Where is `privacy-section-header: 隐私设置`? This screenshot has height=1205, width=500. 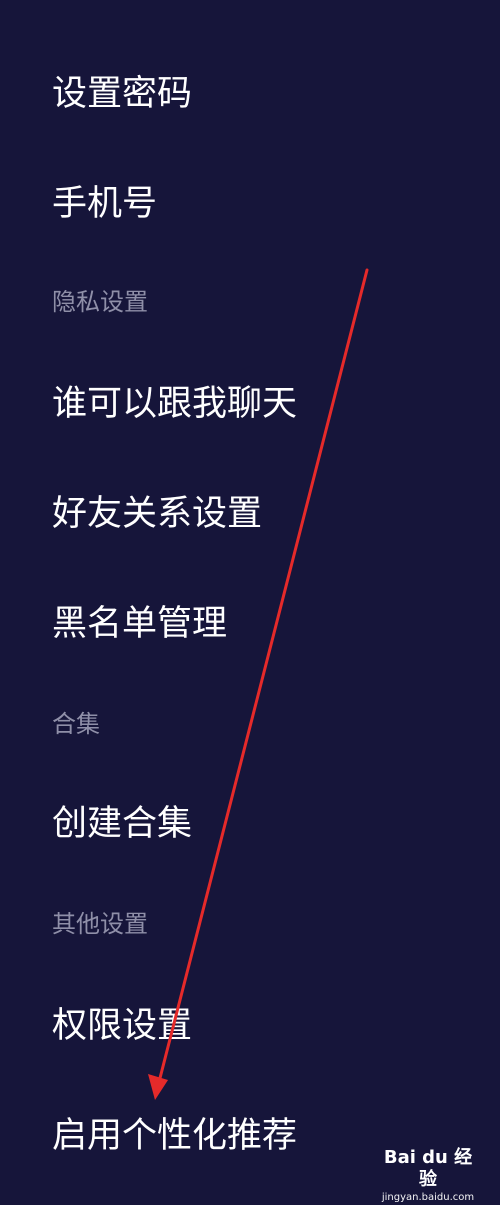 privacy-section-header: 隐私设置 is located at coordinates (100, 302).